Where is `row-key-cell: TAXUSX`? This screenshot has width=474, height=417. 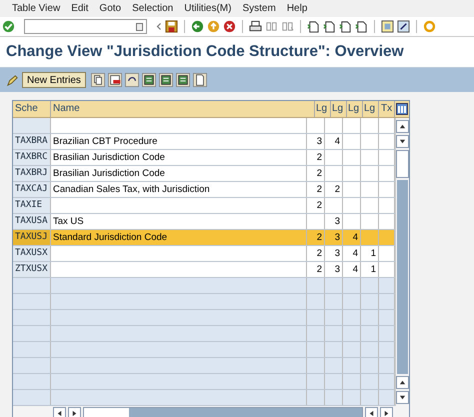 row-key-cell: TAXUSX is located at coordinates (32, 253).